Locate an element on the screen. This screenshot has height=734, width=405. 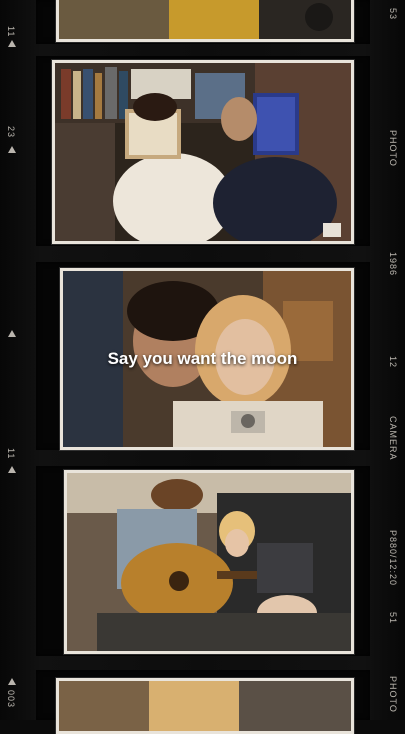
film-label-right-6: P880/12:20 is located at coordinates (393, 558).